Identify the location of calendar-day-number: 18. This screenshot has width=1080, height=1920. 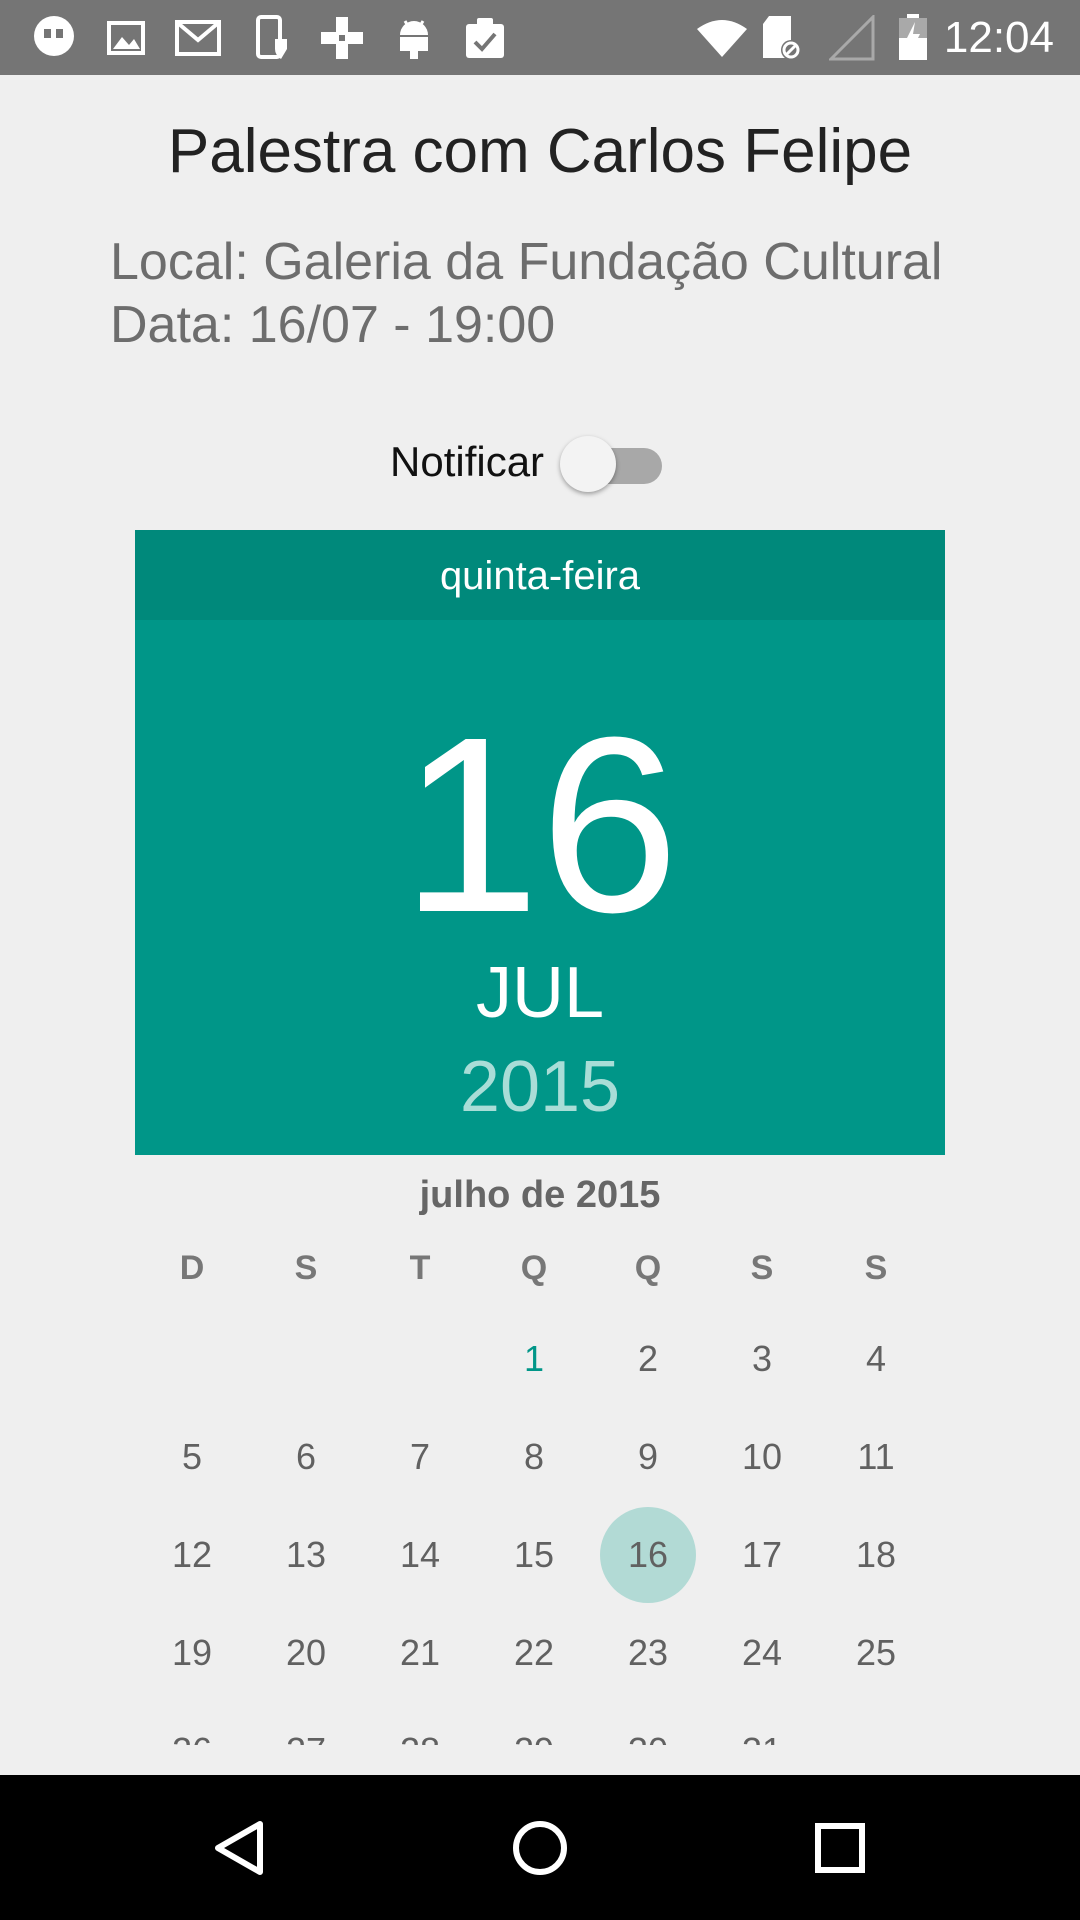
(876, 1554).